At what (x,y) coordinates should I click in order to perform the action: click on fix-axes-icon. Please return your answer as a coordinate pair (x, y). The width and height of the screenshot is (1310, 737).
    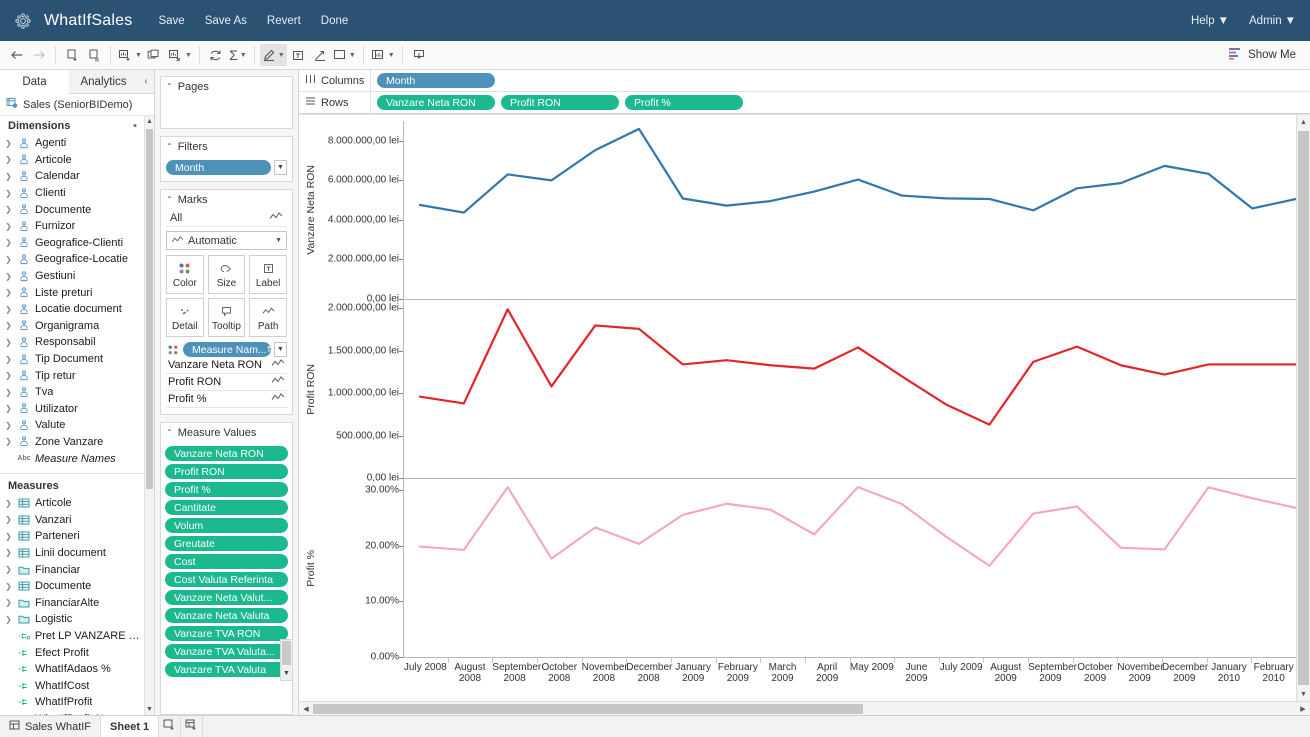
    Looking at the image, I should click on (320, 55).